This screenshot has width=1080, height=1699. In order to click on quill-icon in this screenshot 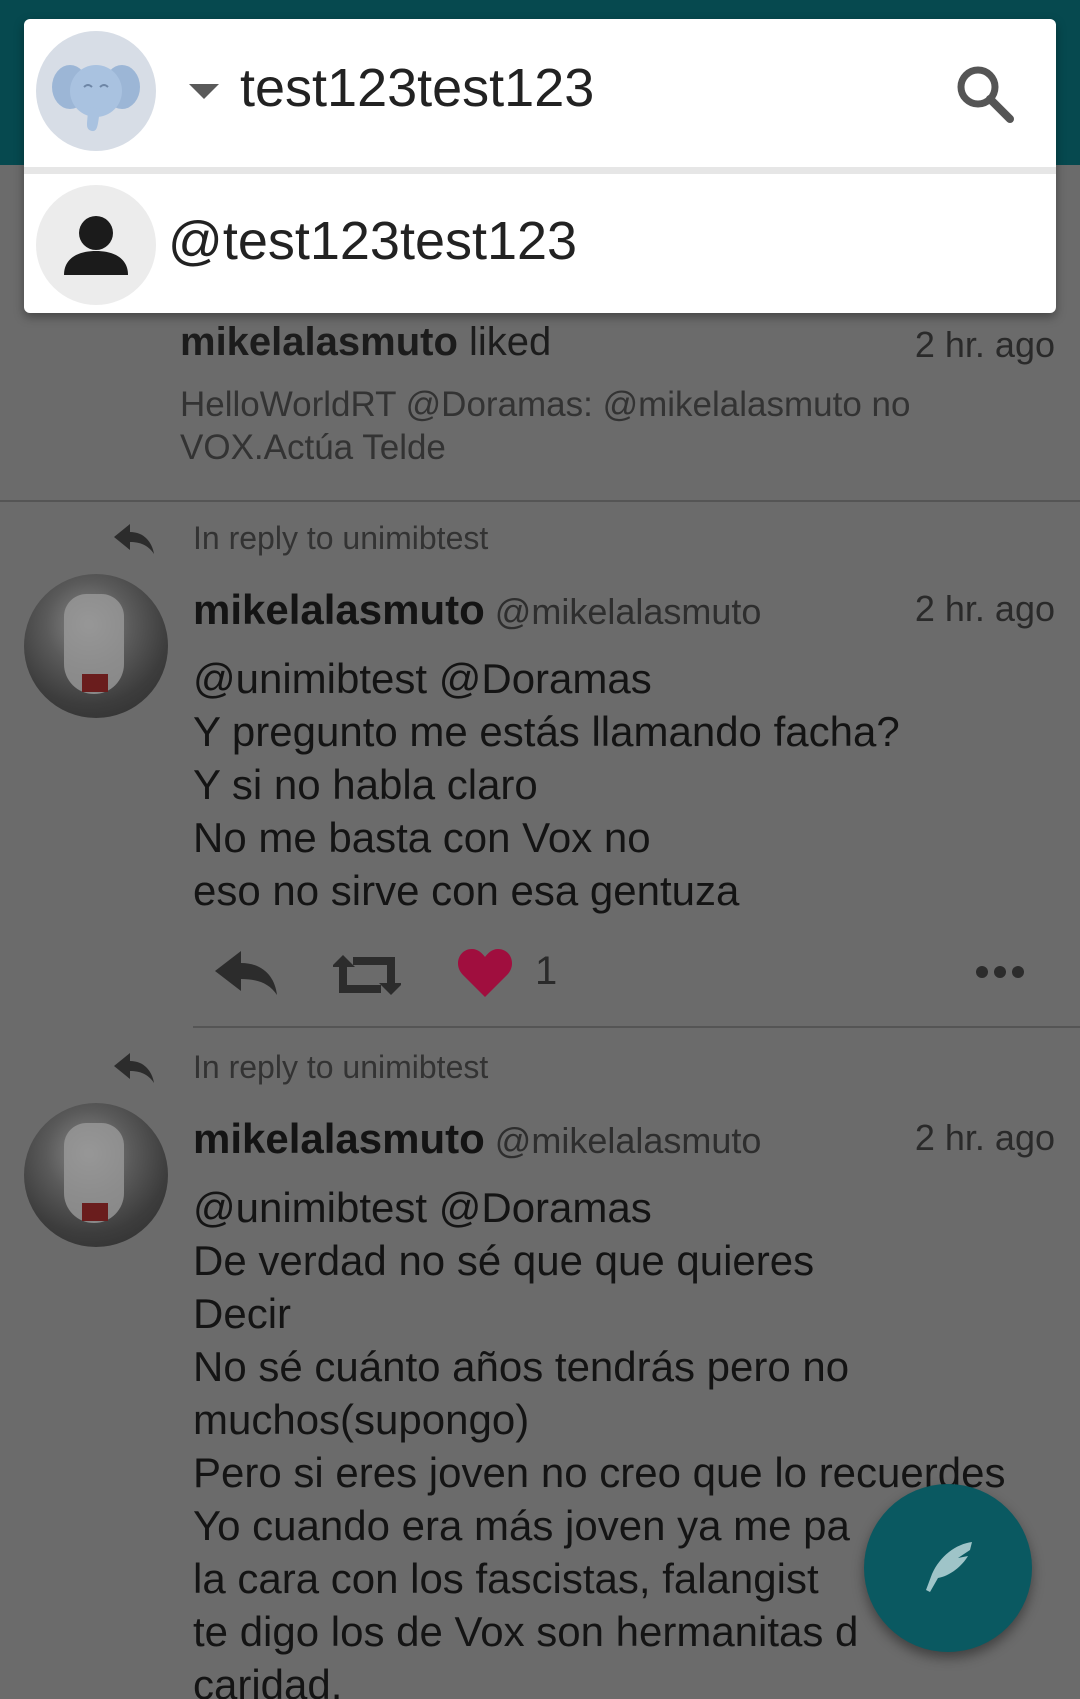, I will do `click(949, 1567)`.